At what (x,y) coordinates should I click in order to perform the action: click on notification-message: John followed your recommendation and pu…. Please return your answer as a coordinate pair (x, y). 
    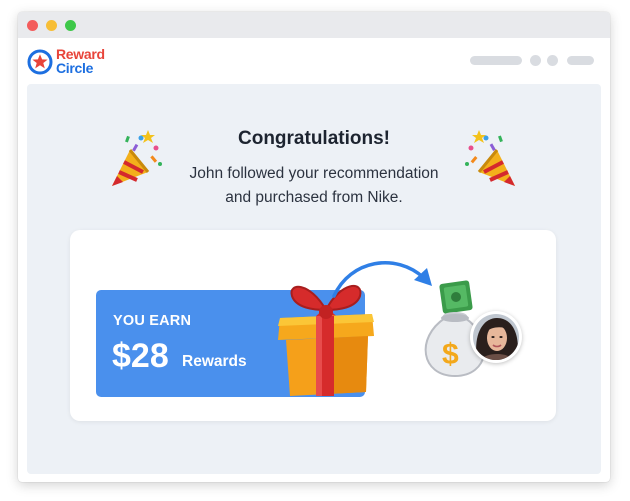
    Looking at the image, I should click on (314, 186).